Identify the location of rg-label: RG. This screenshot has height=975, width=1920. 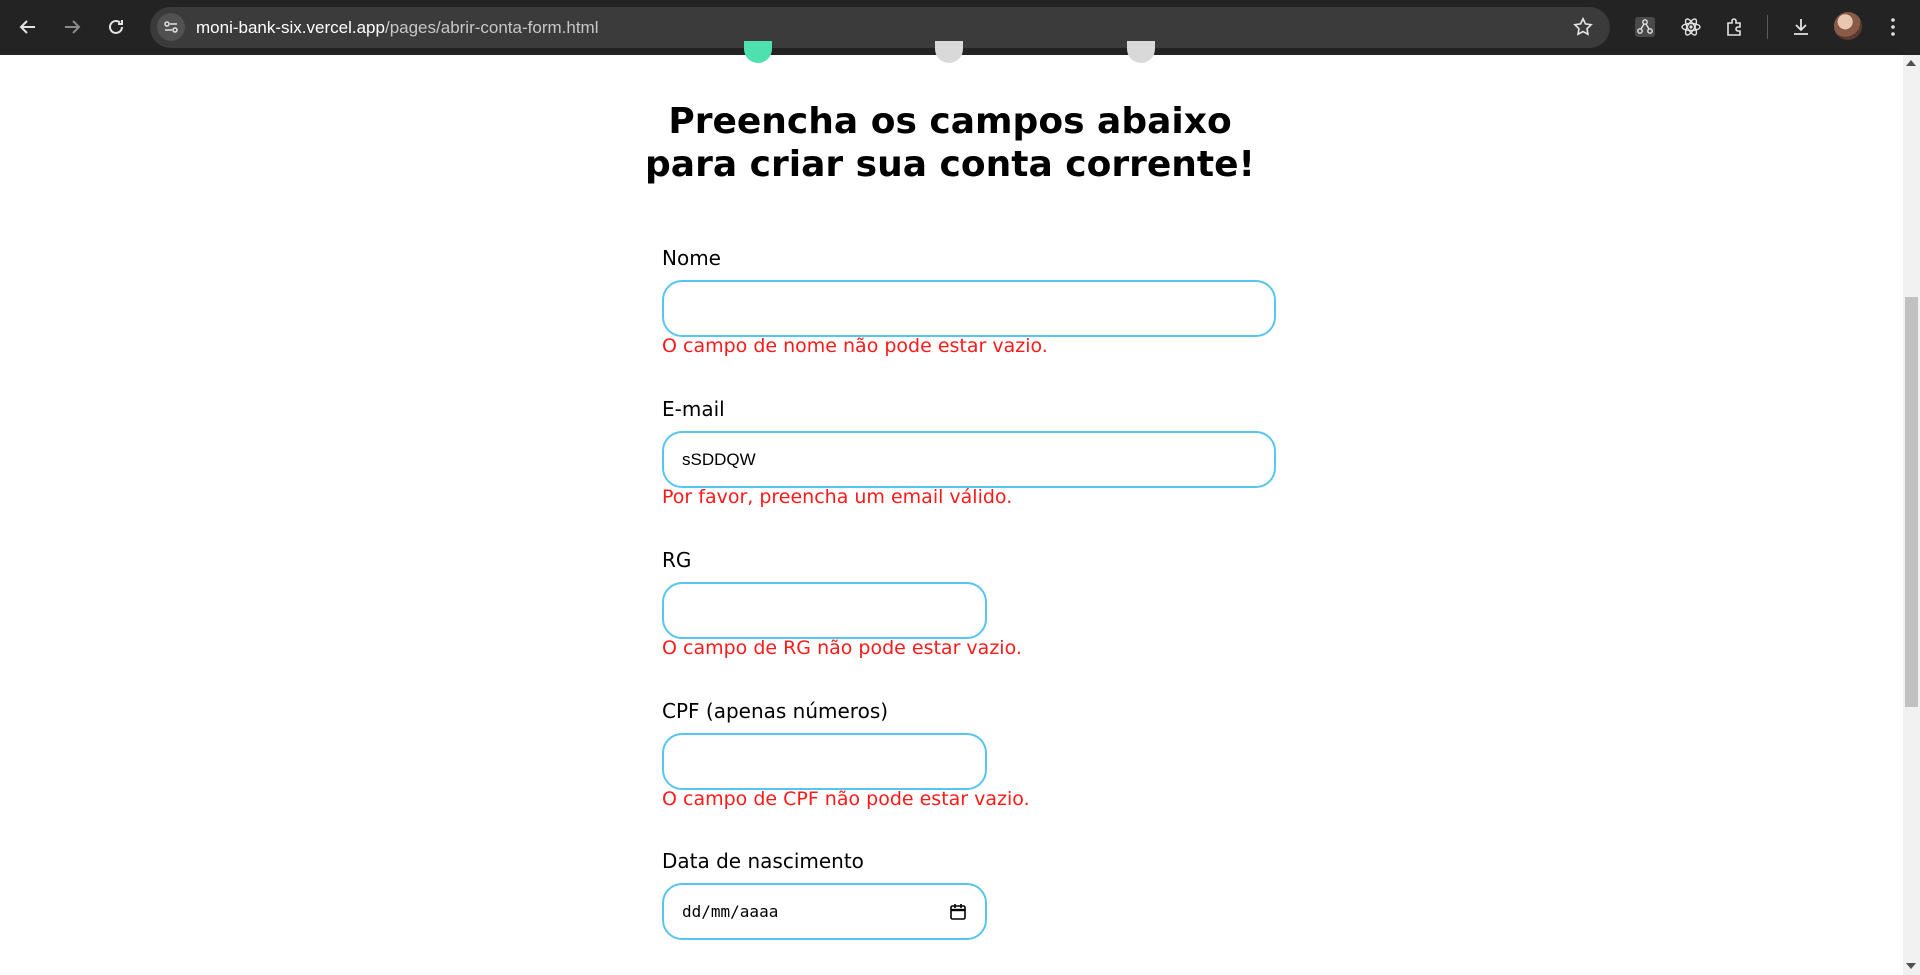
(677, 560).